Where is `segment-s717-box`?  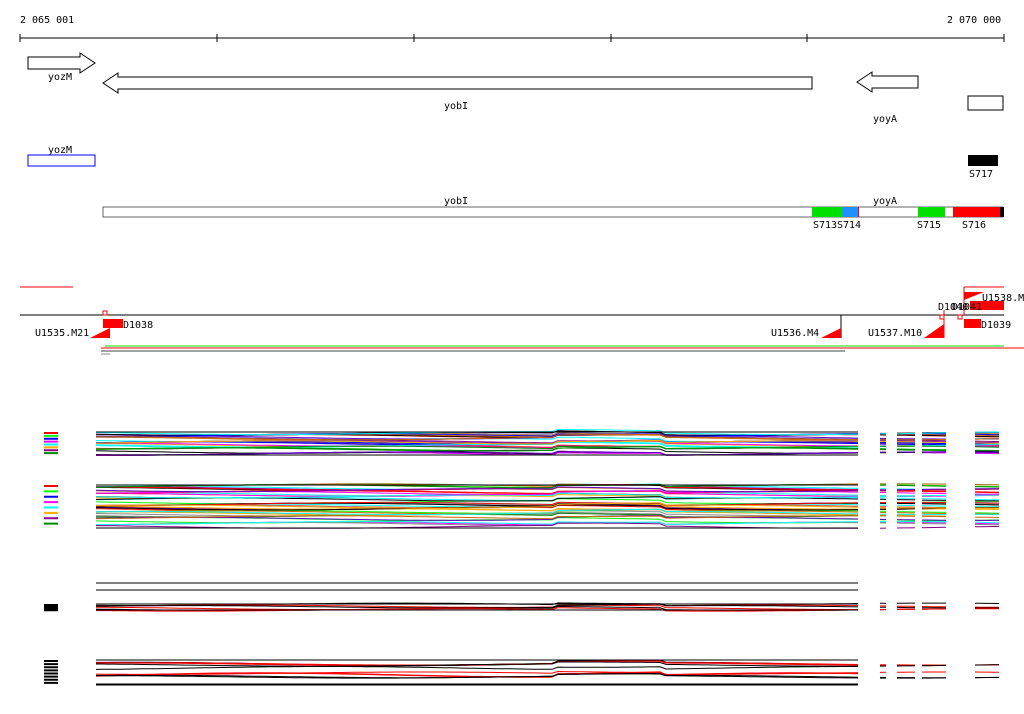
segment-s717-box is located at coordinates (983, 160).